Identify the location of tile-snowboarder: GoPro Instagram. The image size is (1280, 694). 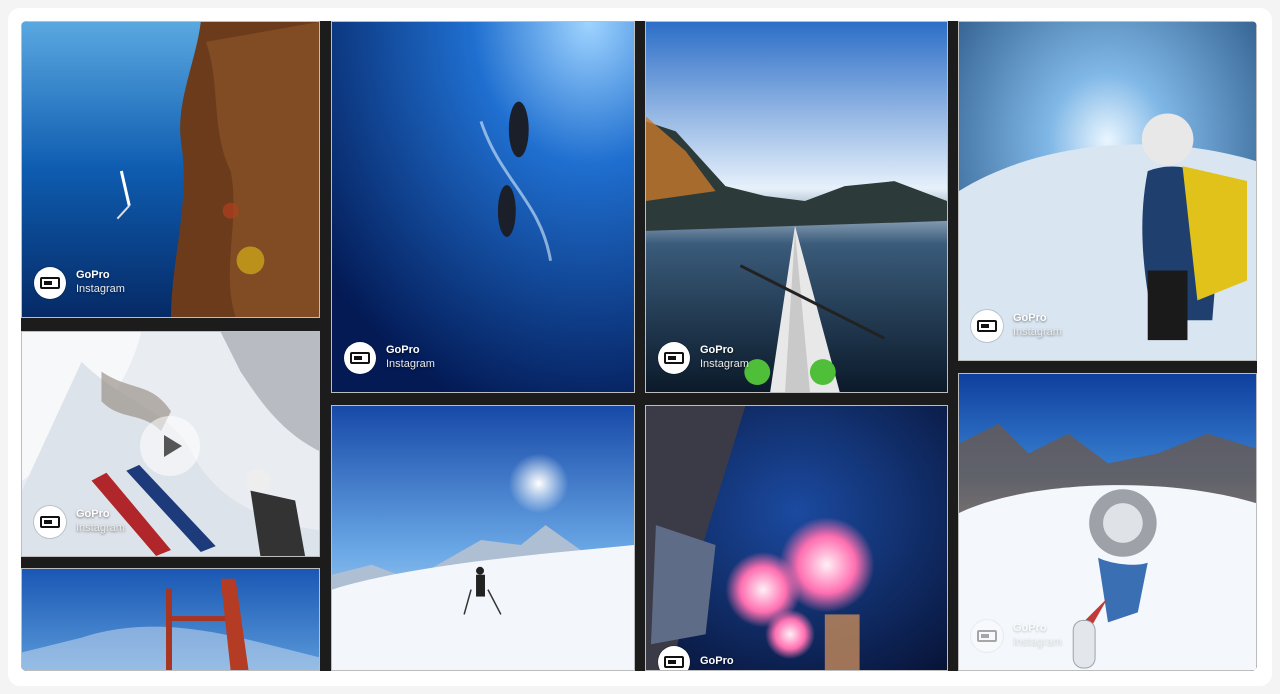
(1107, 522).